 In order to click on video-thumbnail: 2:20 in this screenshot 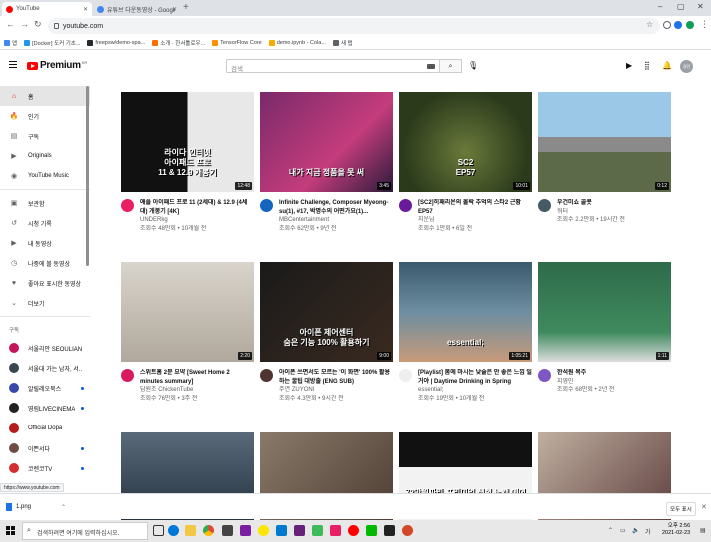, I will do `click(187, 312)`.